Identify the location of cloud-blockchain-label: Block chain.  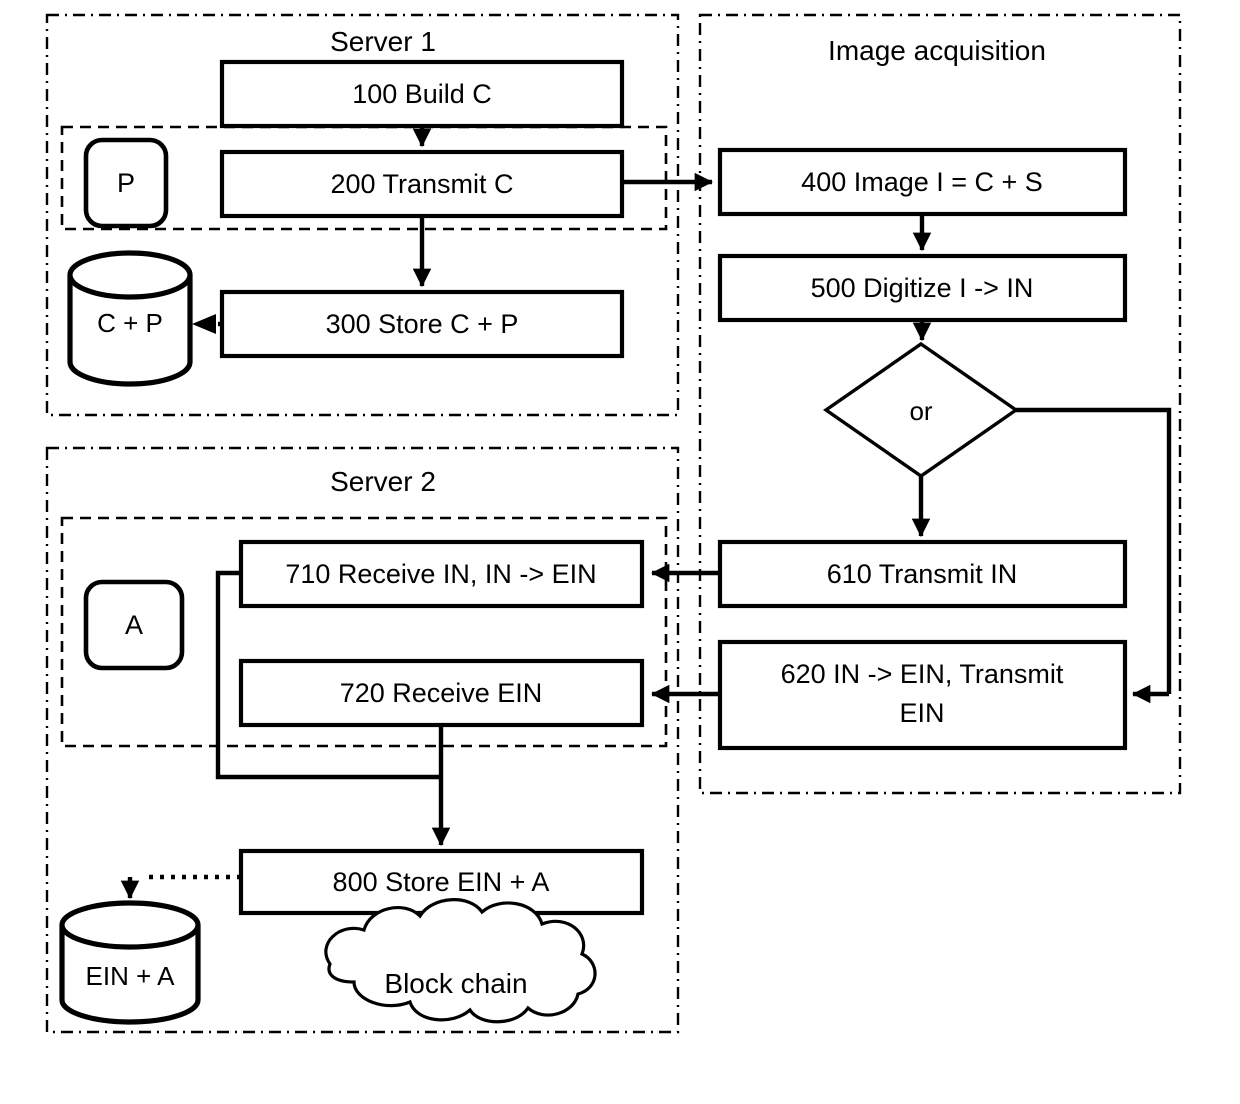
(455, 983).